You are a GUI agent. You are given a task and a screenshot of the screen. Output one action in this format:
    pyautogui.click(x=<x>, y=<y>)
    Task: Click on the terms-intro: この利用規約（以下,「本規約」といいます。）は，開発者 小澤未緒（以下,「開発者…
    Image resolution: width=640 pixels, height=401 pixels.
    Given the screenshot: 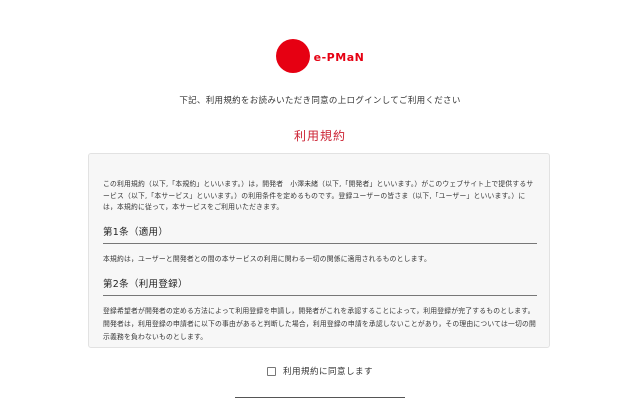 What is the action you would take?
    pyautogui.click(x=318, y=195)
    